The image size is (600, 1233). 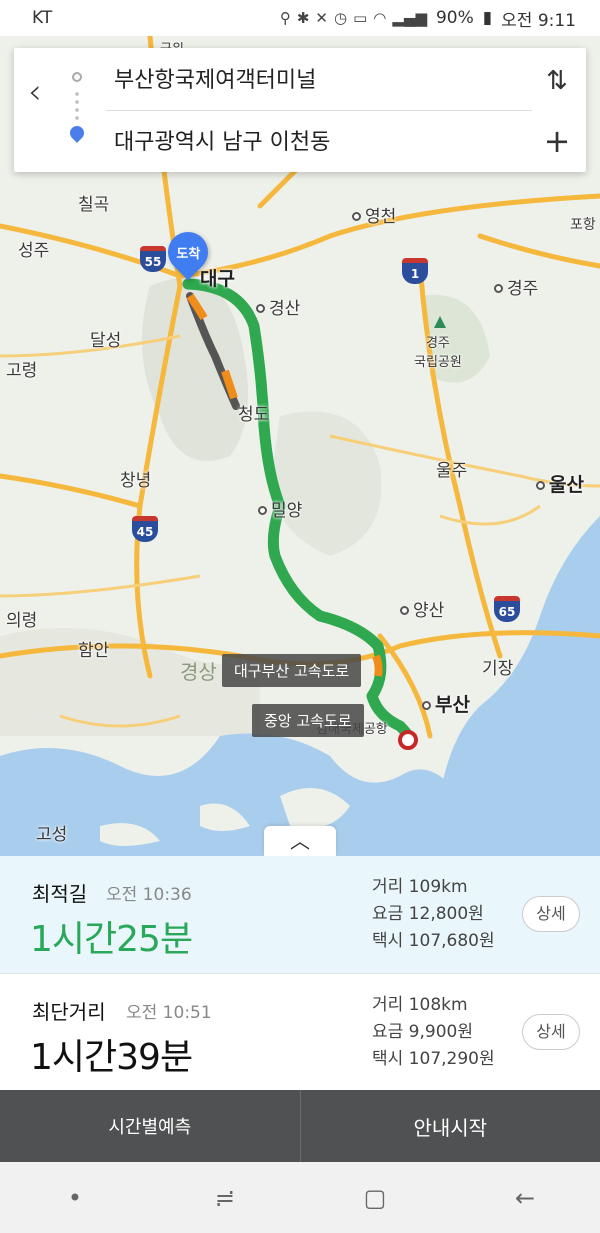 I want to click on time-forecast-button: 시간별예측, so click(x=150, y=1126).